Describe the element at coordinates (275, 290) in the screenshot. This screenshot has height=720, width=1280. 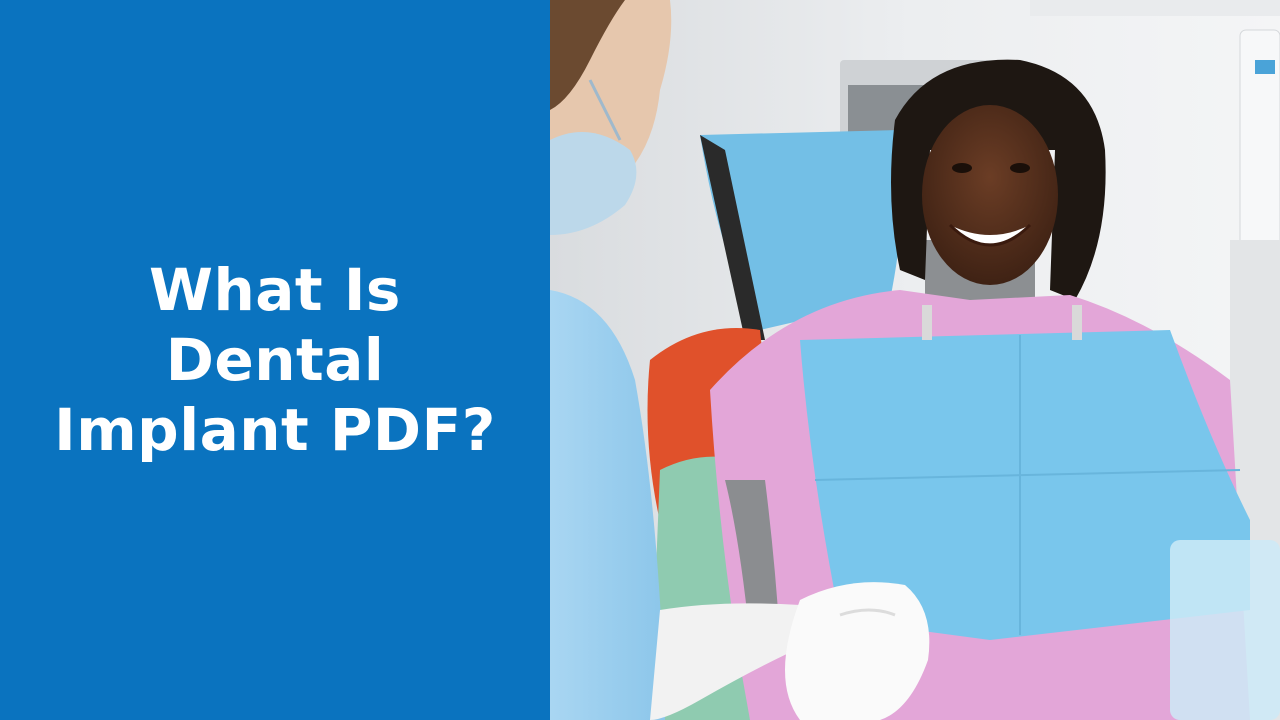
I see `title-line-1: What Is` at that location.